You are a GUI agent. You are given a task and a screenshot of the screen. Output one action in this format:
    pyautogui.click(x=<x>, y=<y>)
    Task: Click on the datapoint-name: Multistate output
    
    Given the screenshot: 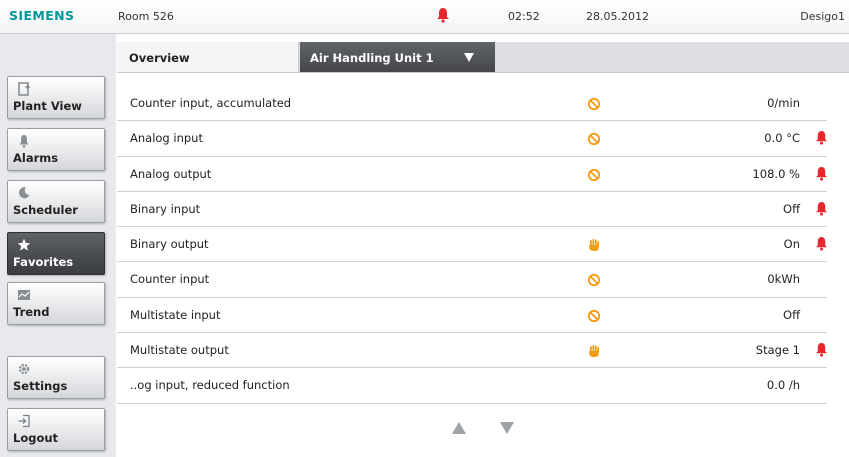 What is the action you would take?
    pyautogui.click(x=179, y=350)
    